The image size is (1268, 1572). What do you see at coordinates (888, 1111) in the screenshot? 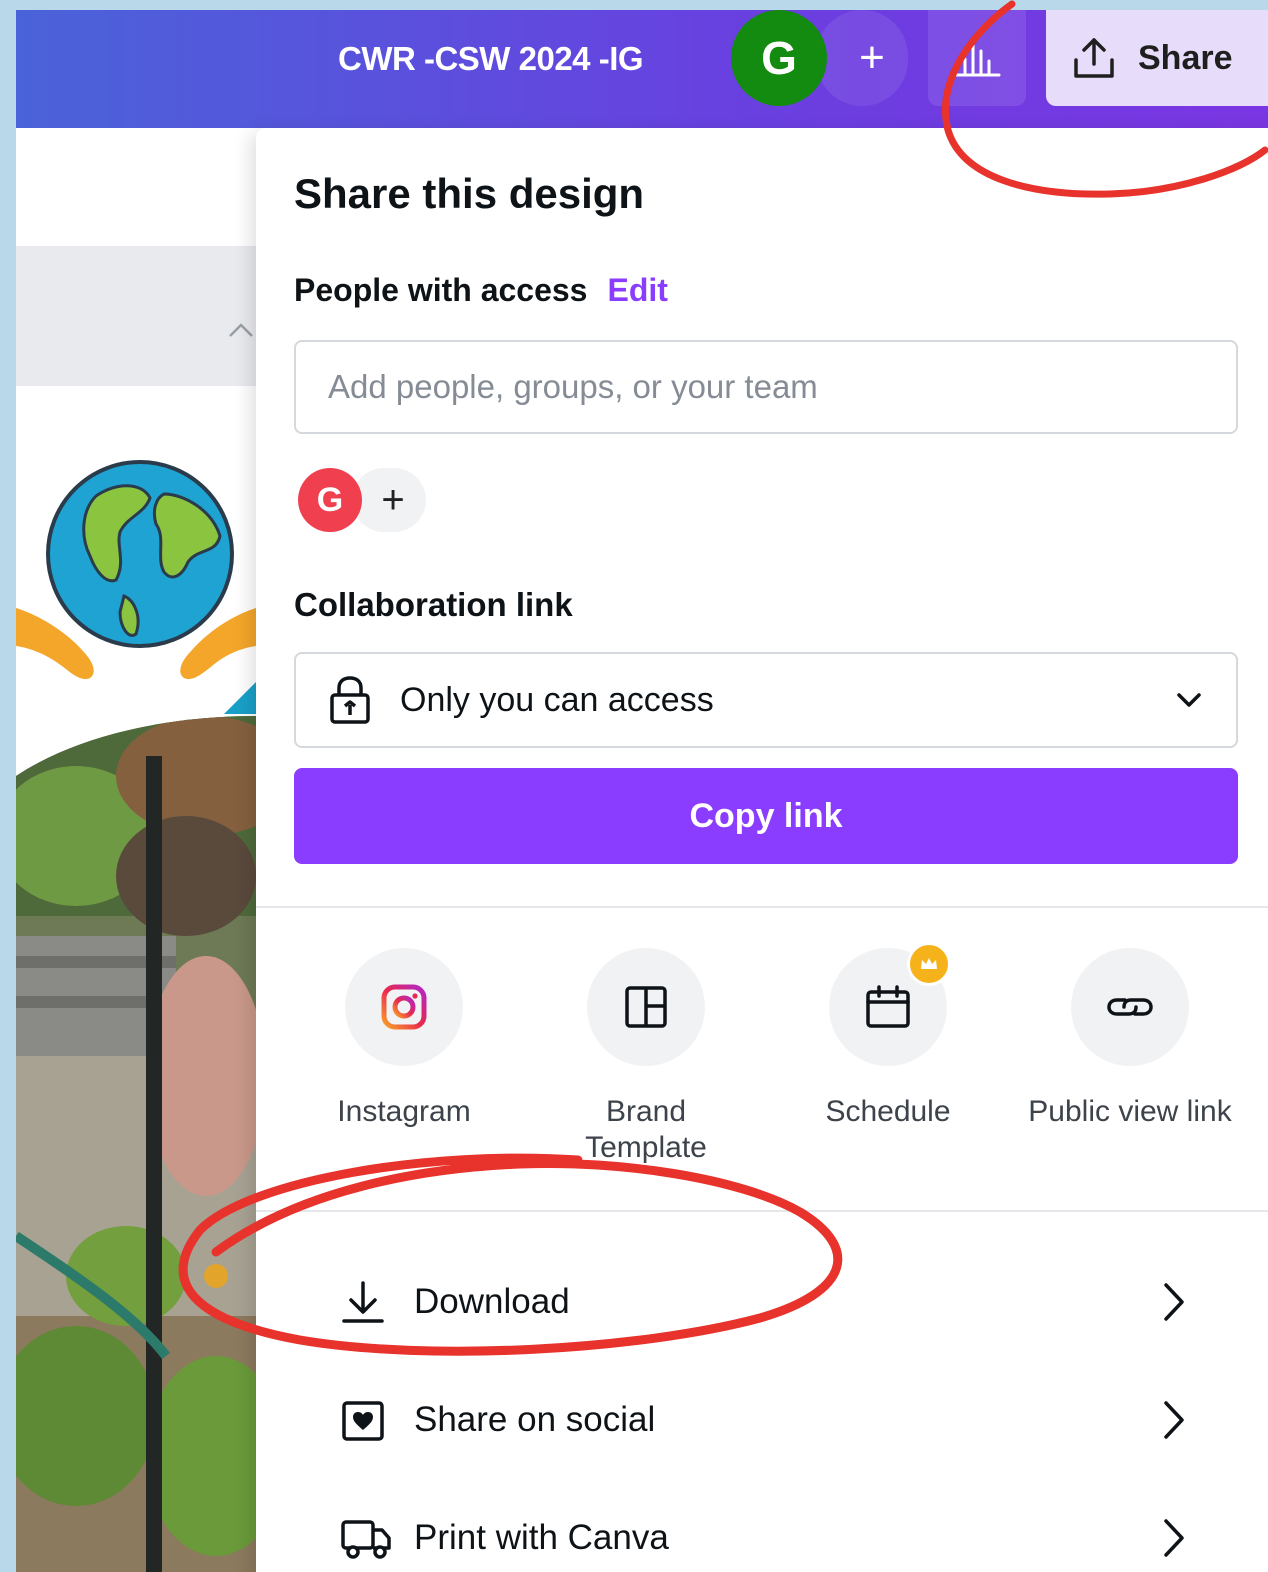
I see `share-option-label: Schedule` at bounding box center [888, 1111].